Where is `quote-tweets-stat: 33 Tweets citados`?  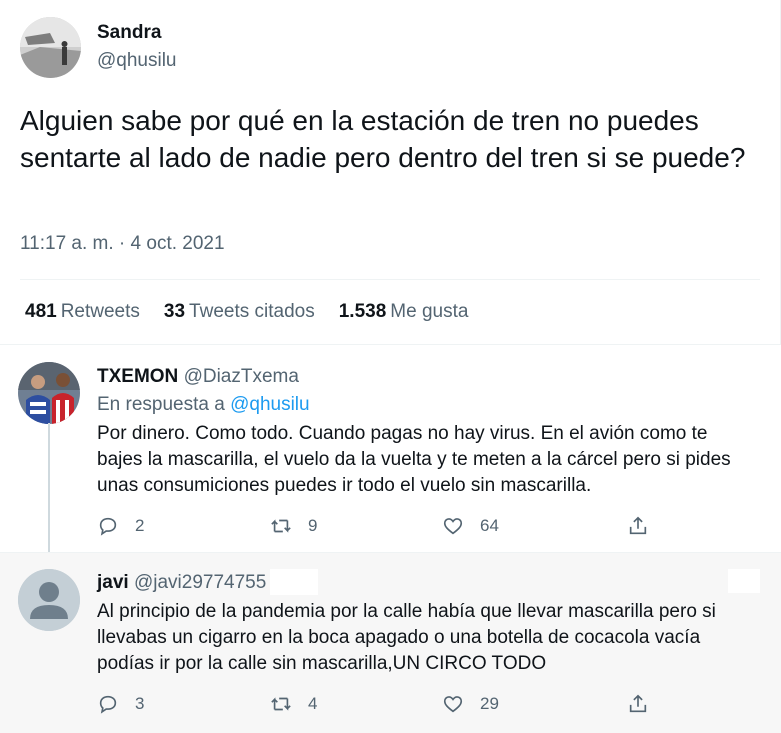
quote-tweets-stat: 33 Tweets citados is located at coordinates (239, 312).